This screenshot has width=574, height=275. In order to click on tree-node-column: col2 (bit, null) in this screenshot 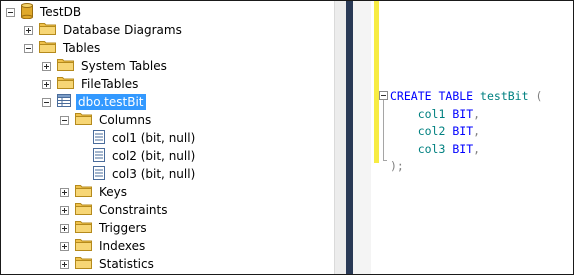, I will do `click(137, 156)`.